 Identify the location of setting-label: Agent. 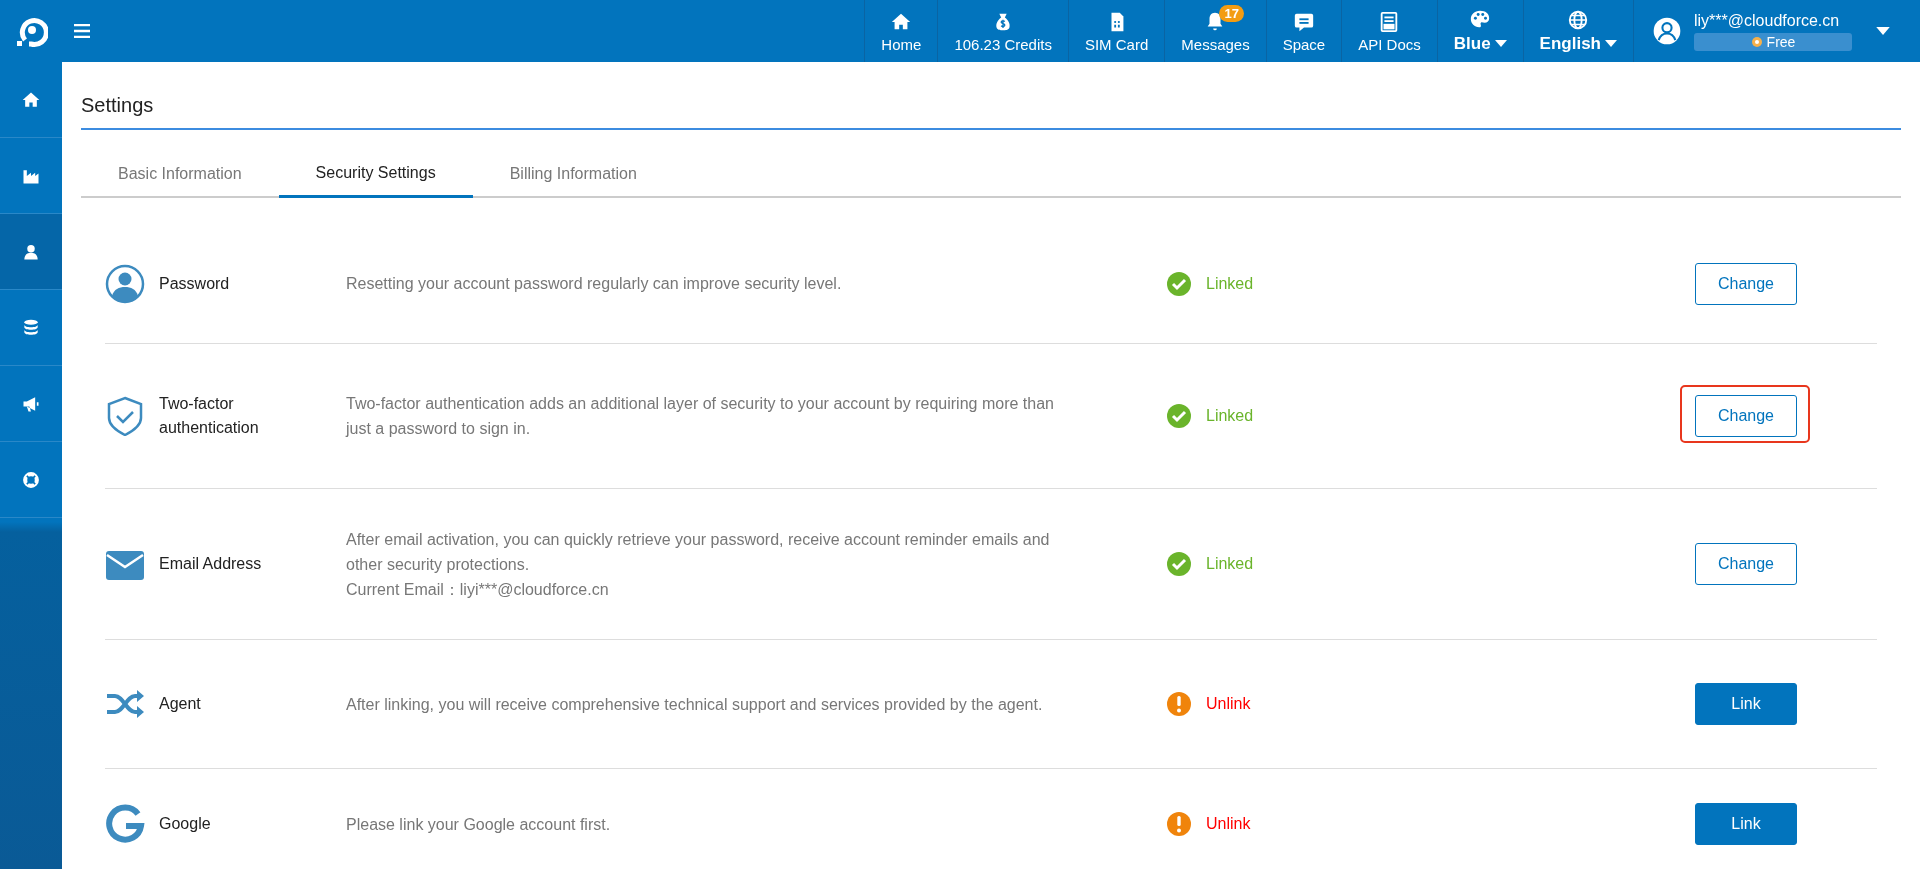
(180, 704).